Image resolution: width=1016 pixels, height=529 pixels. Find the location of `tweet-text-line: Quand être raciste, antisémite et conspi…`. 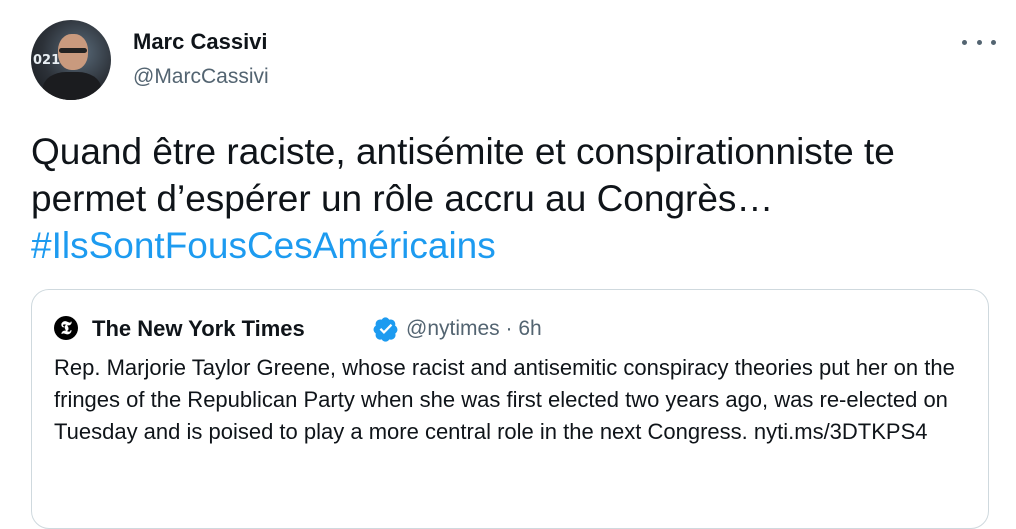

tweet-text-line: Quand être raciste, antisémite et conspi… is located at coordinates (463, 151).